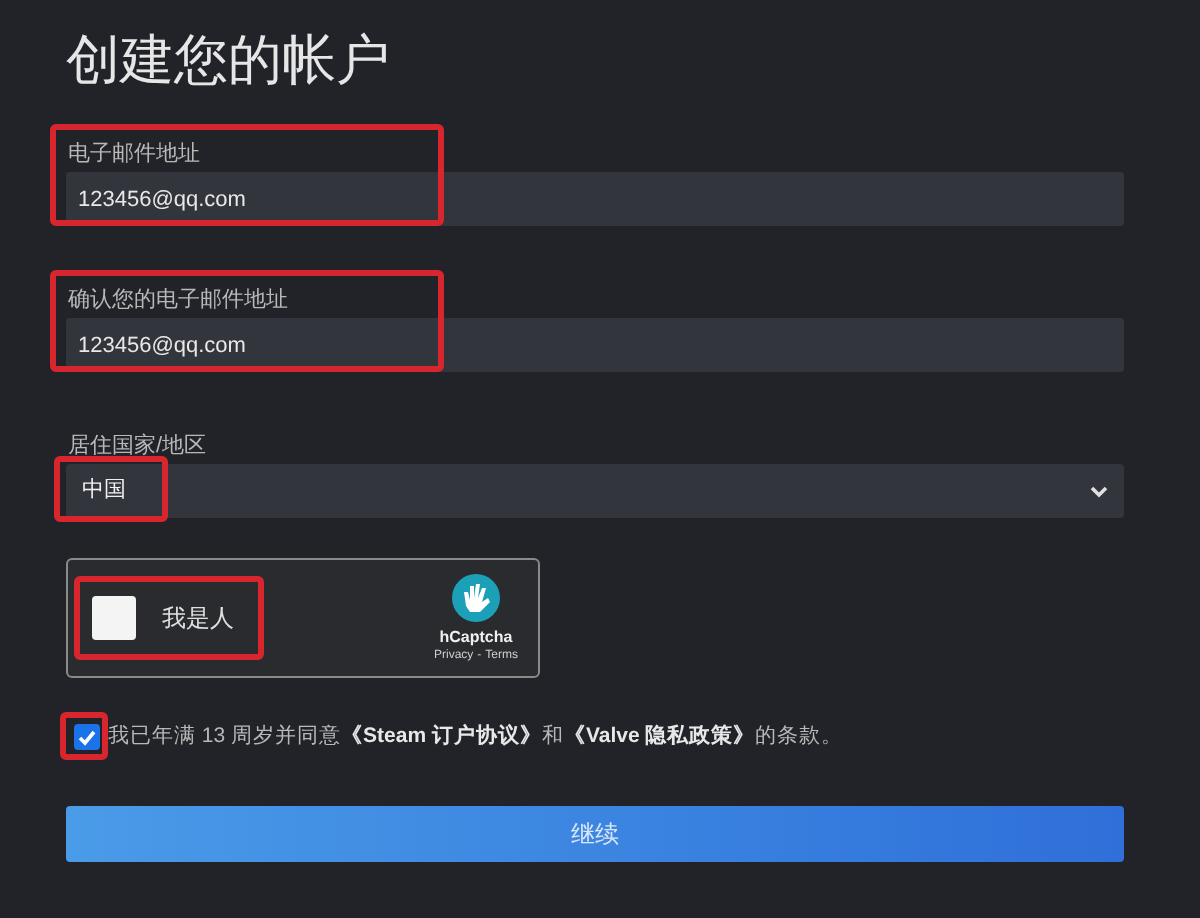  I want to click on captcha-brand: hCaptcha, so click(476, 638).